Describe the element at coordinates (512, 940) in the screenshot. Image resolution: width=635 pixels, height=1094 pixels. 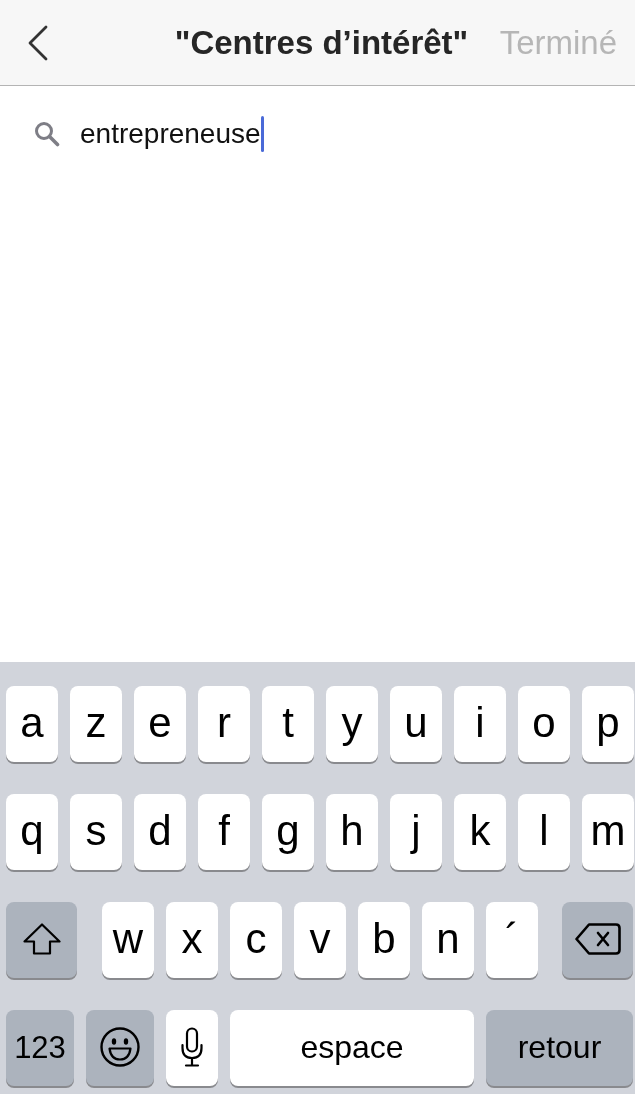
I see `accent-key: ´` at that location.